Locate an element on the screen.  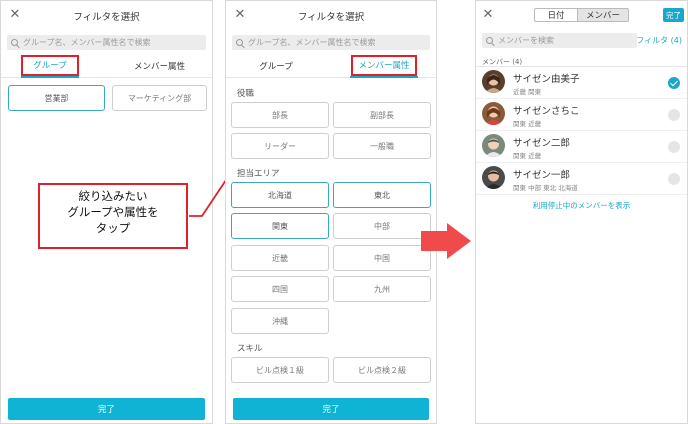
arrow-right-icon is located at coordinates (446, 241).